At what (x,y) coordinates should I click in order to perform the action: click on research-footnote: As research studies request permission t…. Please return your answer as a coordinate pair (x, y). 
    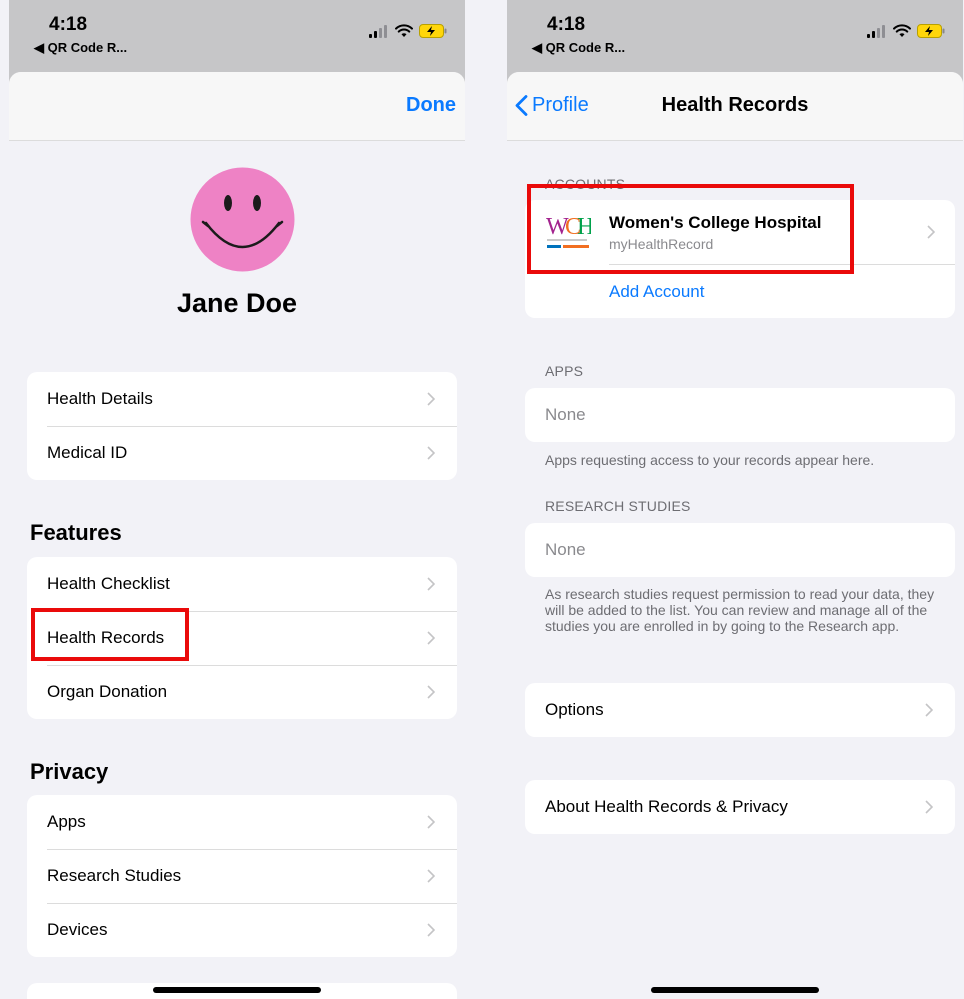
    Looking at the image, I should click on (740, 610).